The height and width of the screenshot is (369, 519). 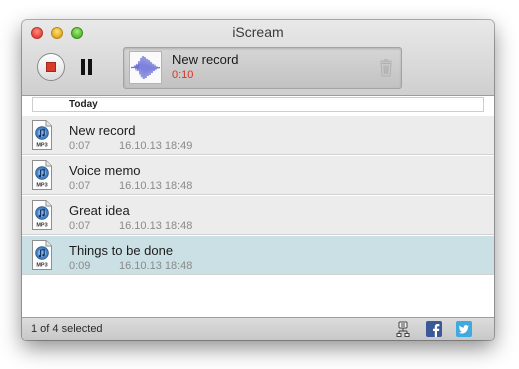 I want to click on item-title: New record, so click(x=102, y=130).